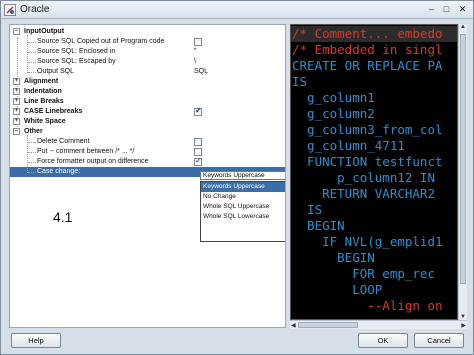 This screenshot has height=355, width=474. I want to click on tree-row-label: Force formatter output on difference, so click(93, 161).